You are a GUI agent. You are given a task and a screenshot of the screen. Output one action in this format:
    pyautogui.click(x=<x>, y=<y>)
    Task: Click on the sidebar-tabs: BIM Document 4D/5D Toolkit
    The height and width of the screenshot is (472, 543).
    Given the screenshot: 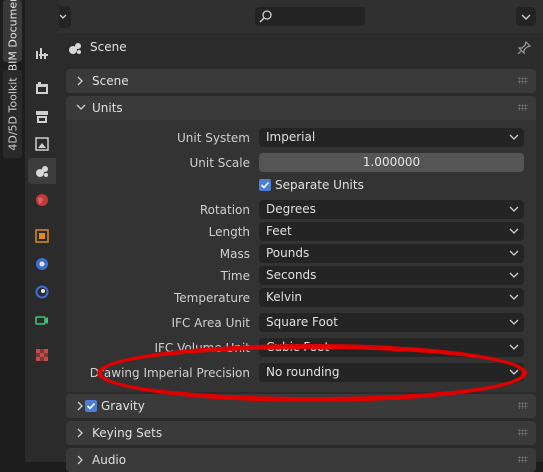 What is the action you would take?
    pyautogui.click(x=12, y=231)
    